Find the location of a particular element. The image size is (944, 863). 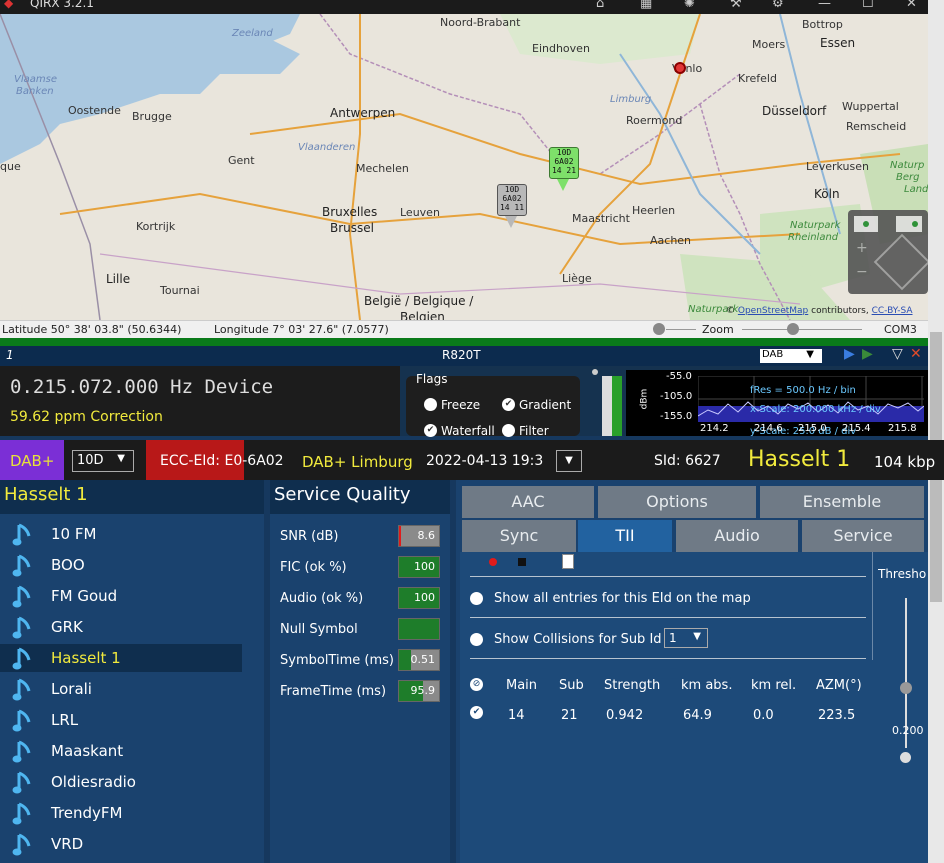

stop-icon is located at coordinates (522, 562).